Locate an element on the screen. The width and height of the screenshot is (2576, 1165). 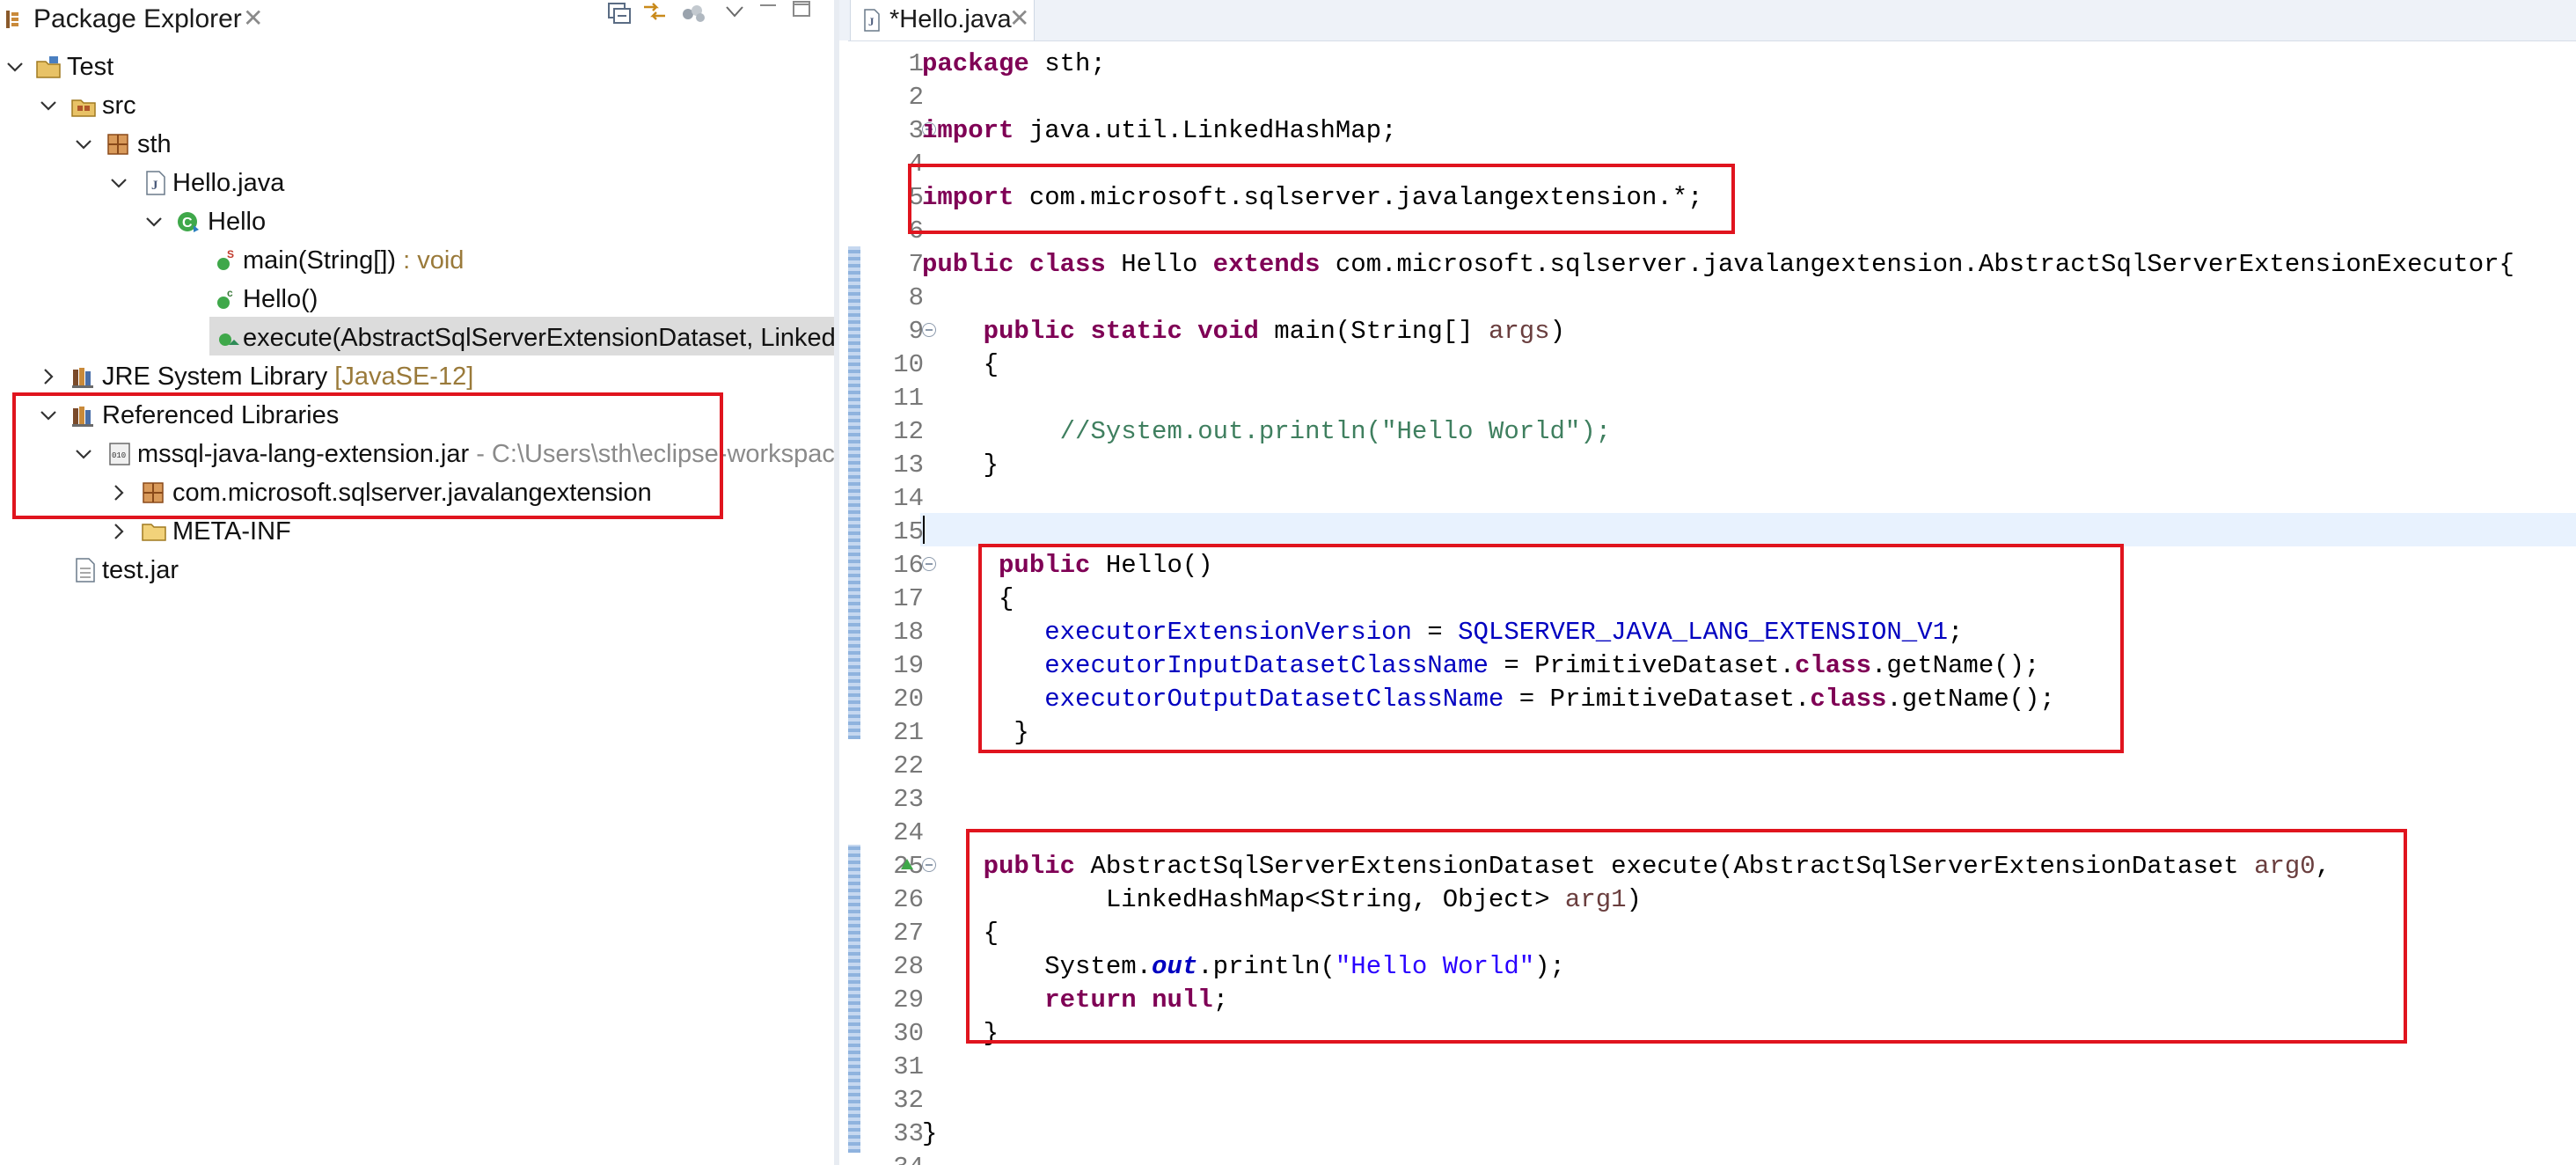
line-number: 30 is located at coordinates (908, 1033).